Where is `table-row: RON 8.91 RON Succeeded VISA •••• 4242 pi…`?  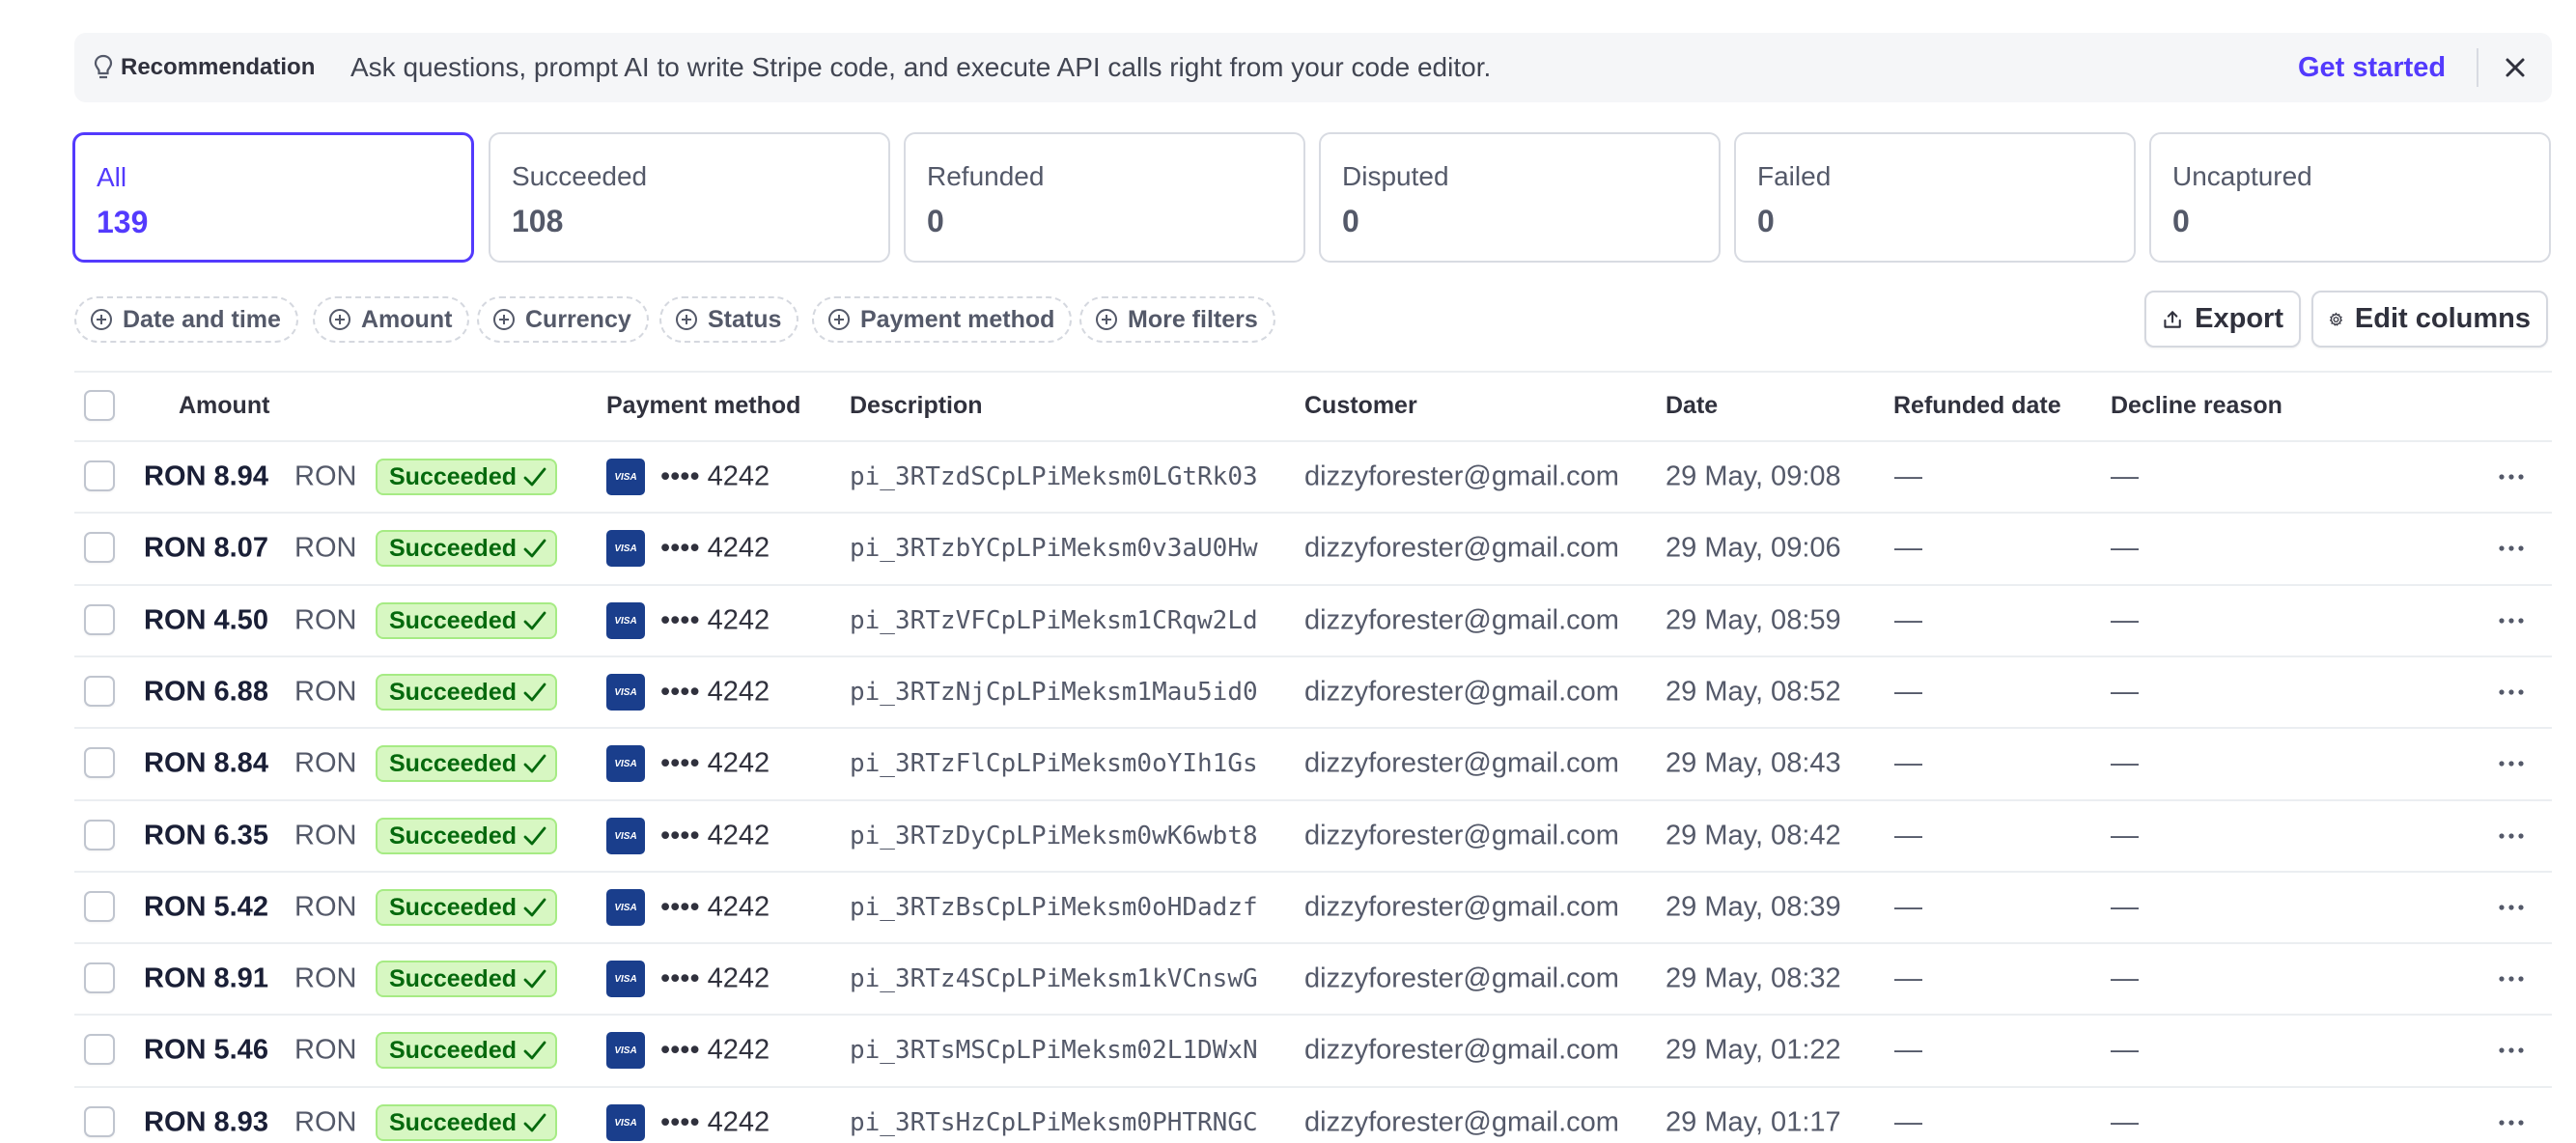
table-row: RON 8.91 RON Succeeded VISA •••• 4242 pi… is located at coordinates (1313, 978).